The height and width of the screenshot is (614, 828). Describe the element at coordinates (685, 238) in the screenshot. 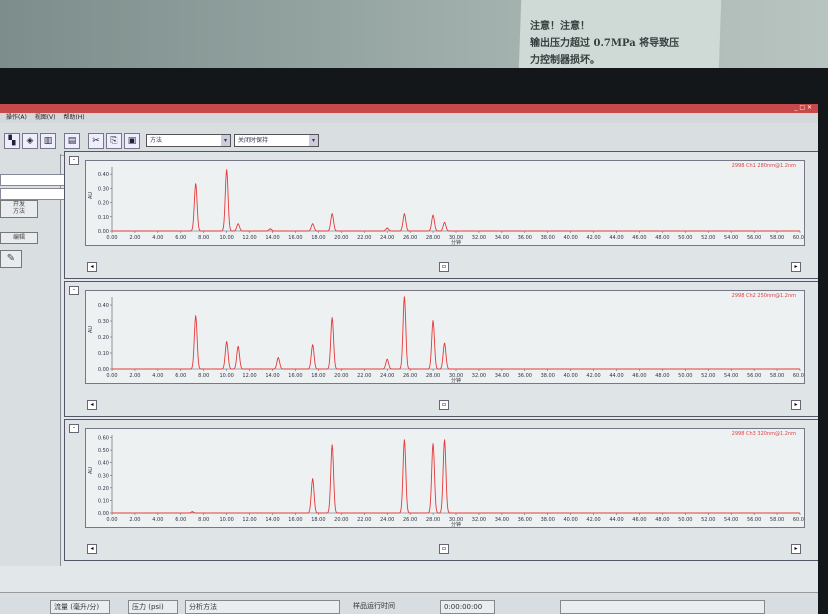

I see `x-tick-label: 50.00` at that location.